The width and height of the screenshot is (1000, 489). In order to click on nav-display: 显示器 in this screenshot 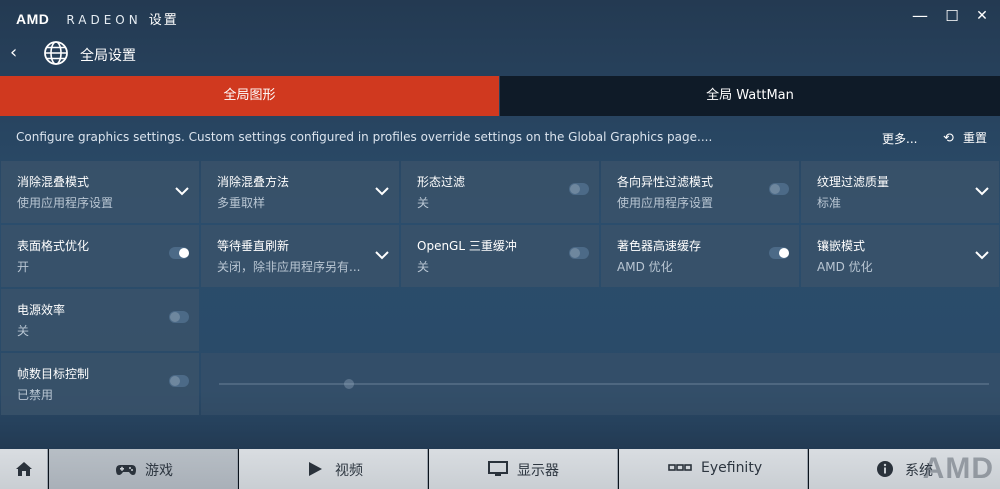, I will do `click(523, 469)`.